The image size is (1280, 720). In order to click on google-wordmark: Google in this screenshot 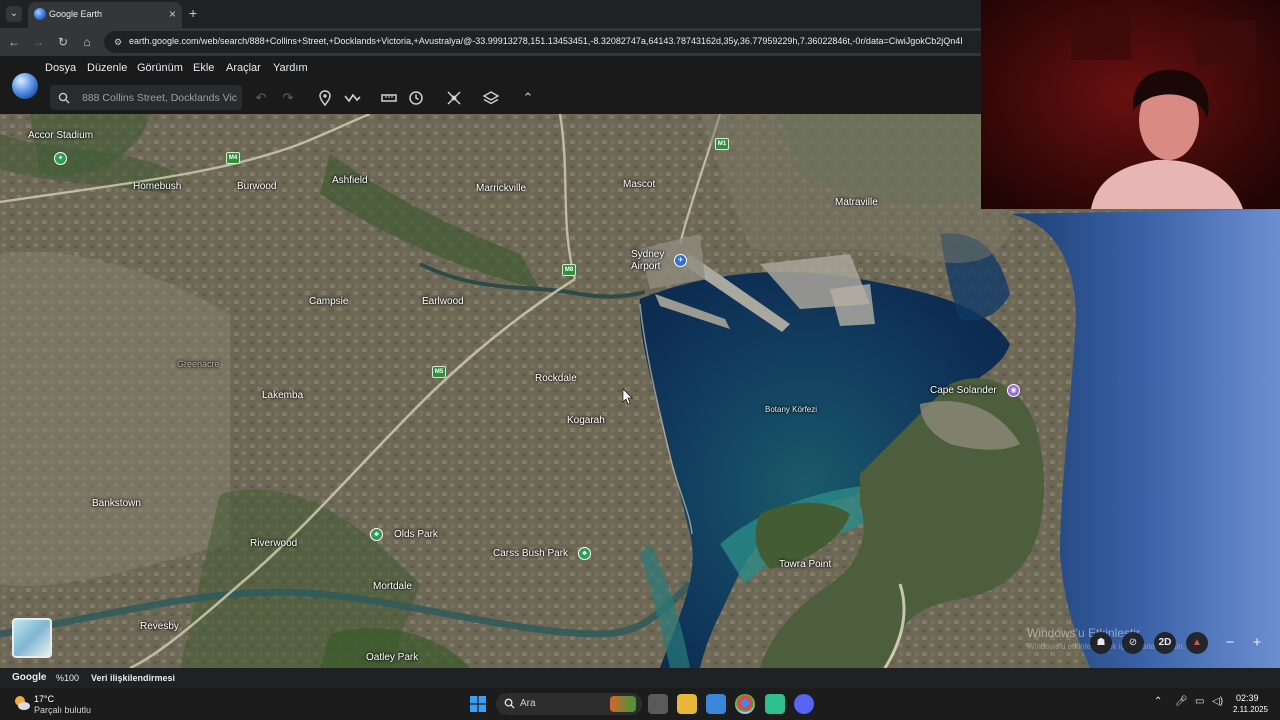, I will do `click(29, 677)`.